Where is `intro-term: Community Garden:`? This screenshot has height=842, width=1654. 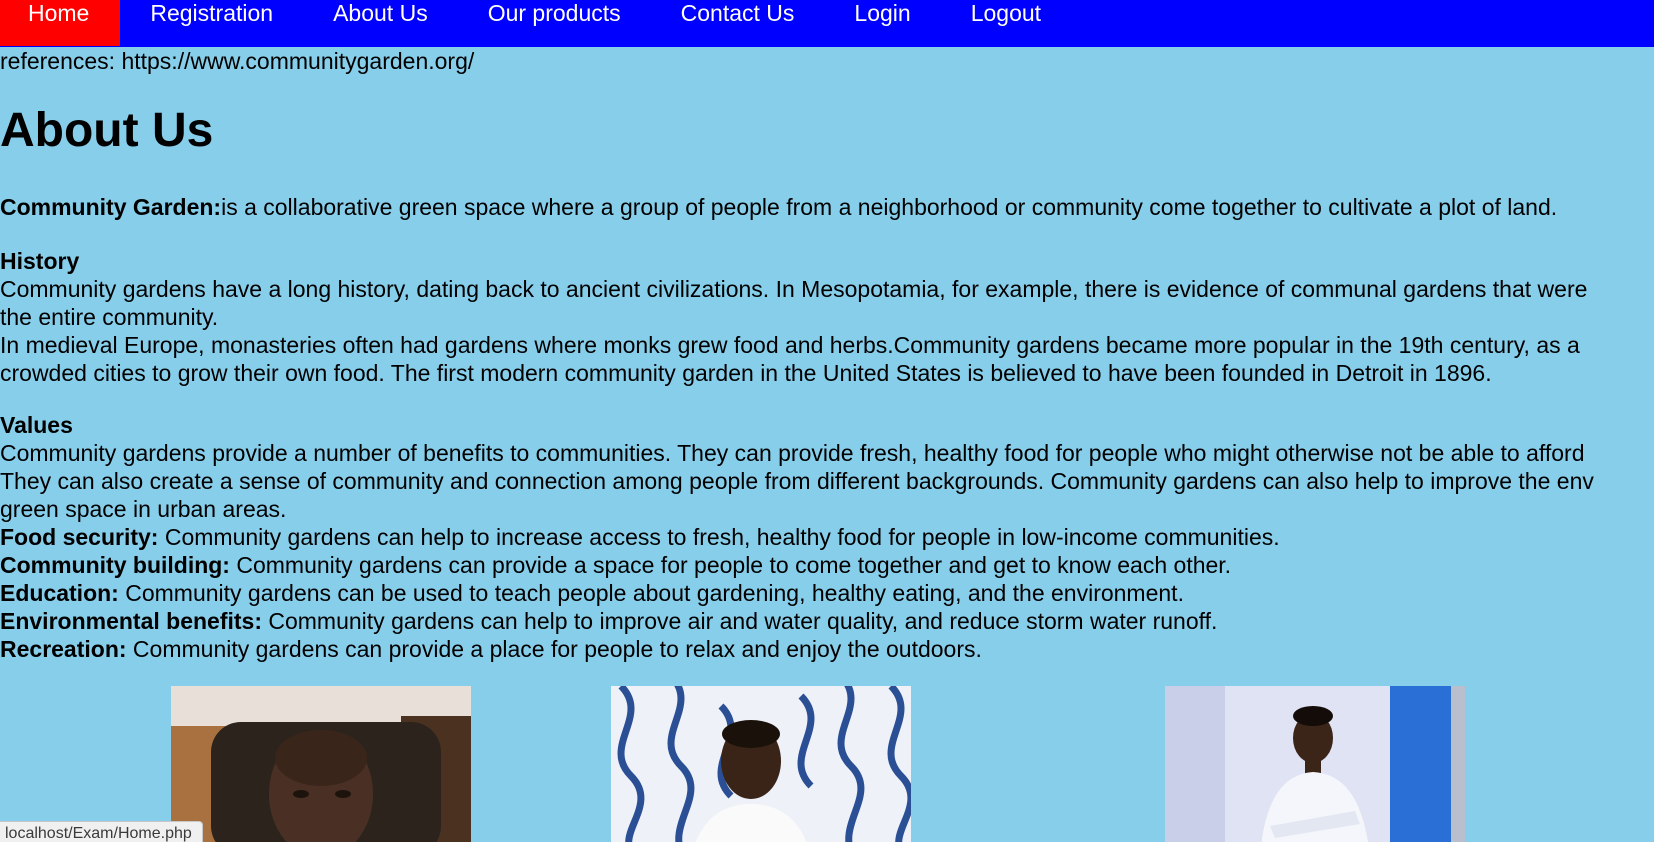 intro-term: Community Garden: is located at coordinates (111, 207).